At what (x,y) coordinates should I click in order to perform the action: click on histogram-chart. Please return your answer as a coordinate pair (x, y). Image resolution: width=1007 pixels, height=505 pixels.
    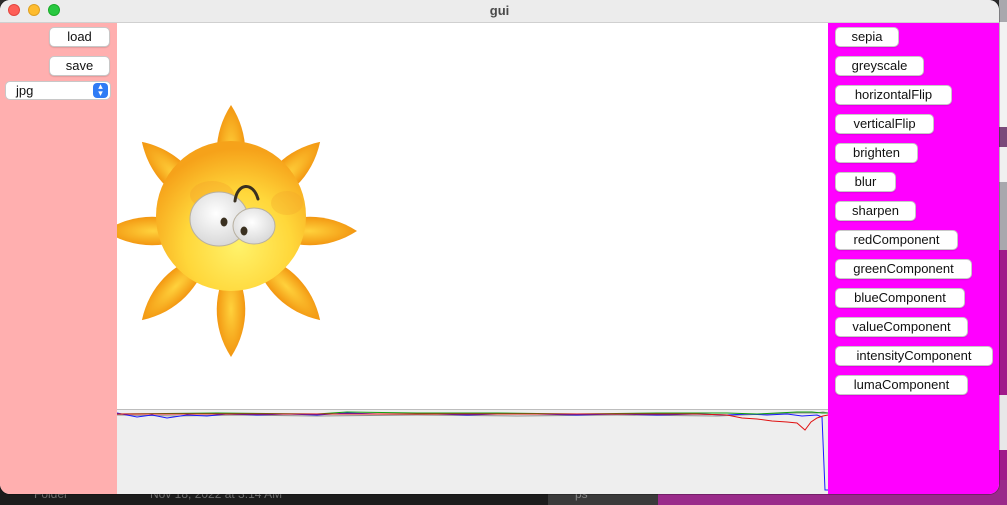
    Looking at the image, I should click on (472, 451).